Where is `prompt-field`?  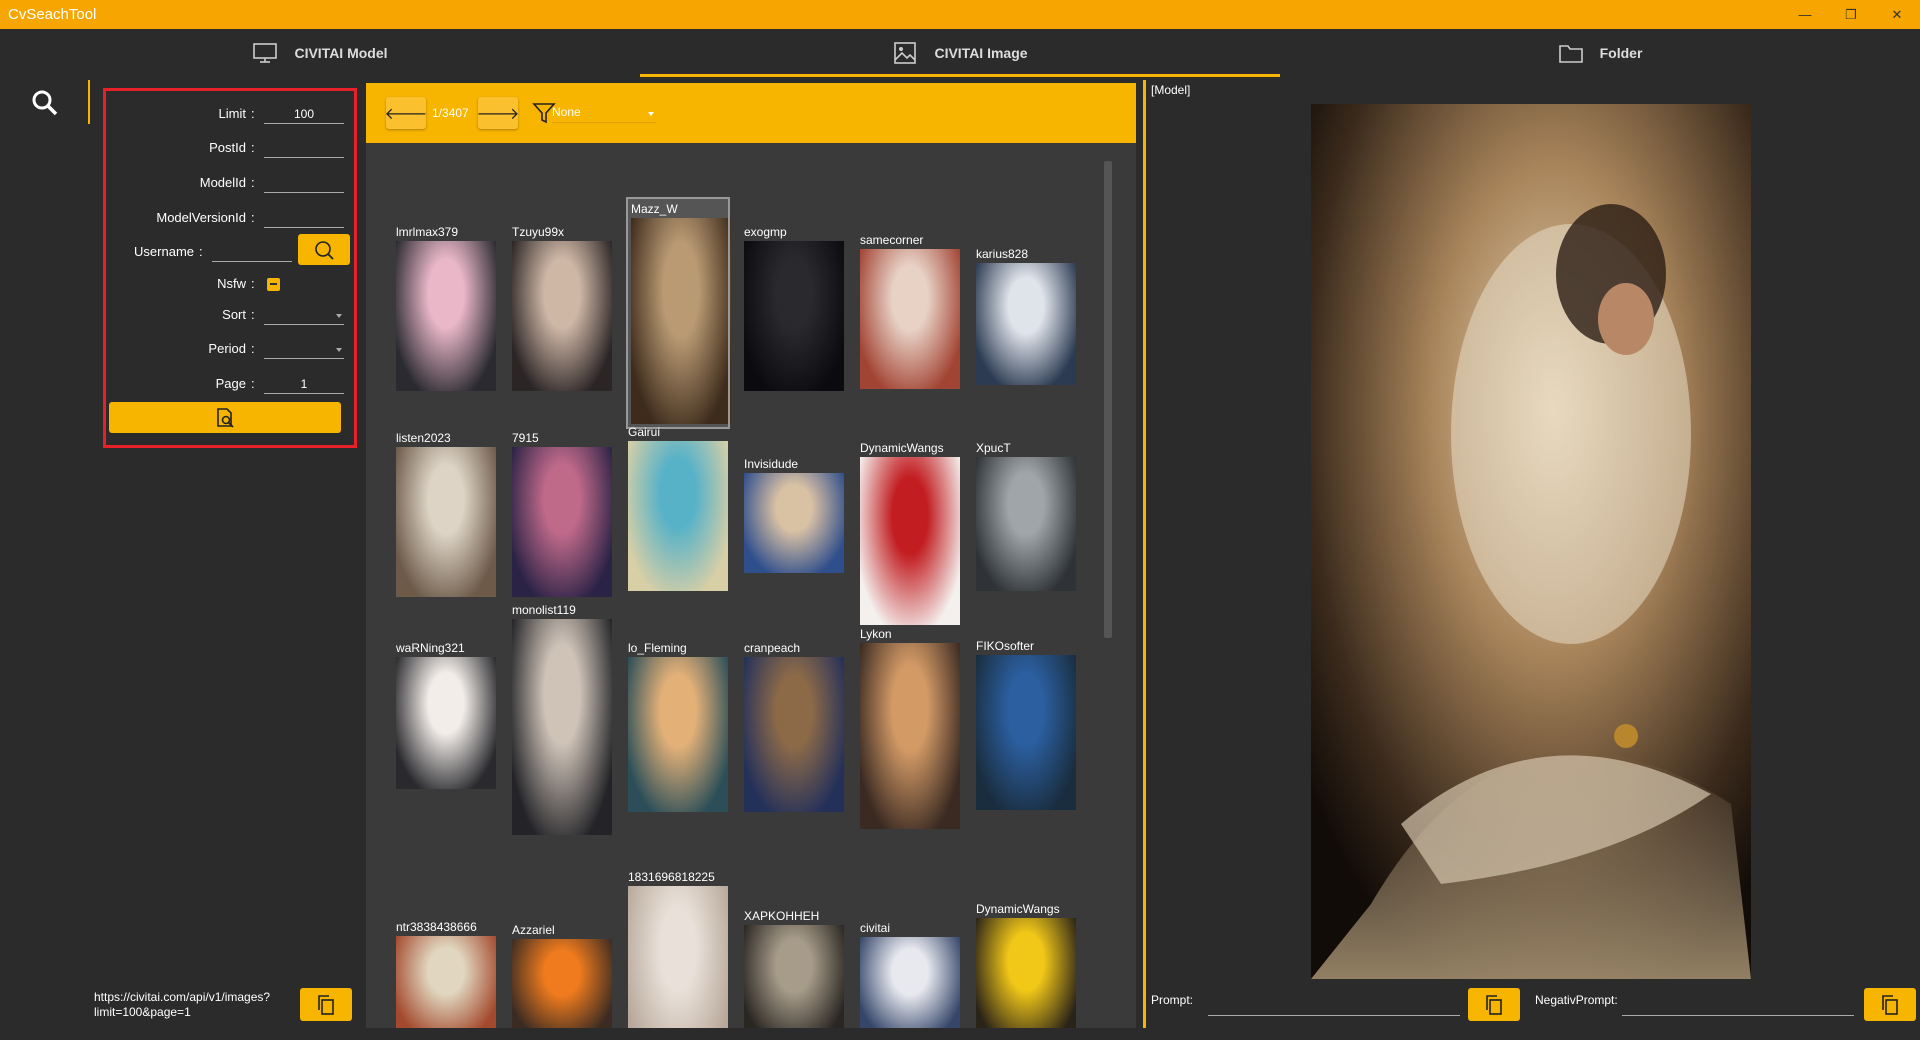
prompt-field is located at coordinates (1334, 1015).